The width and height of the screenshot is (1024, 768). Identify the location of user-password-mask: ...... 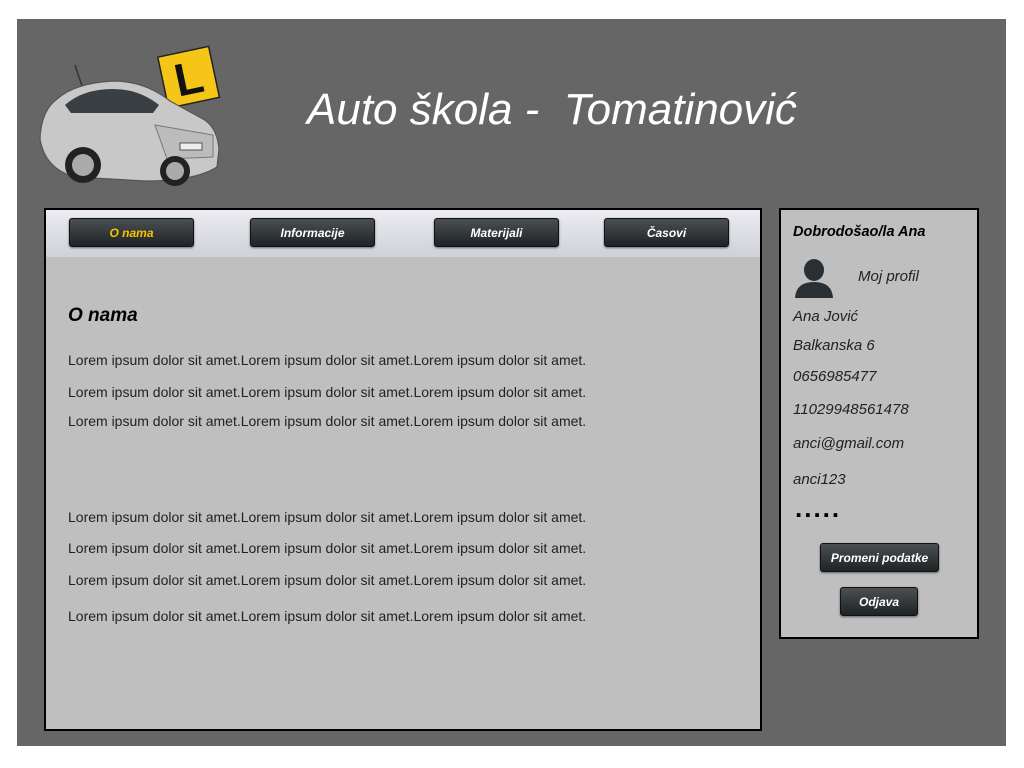
(818, 508).